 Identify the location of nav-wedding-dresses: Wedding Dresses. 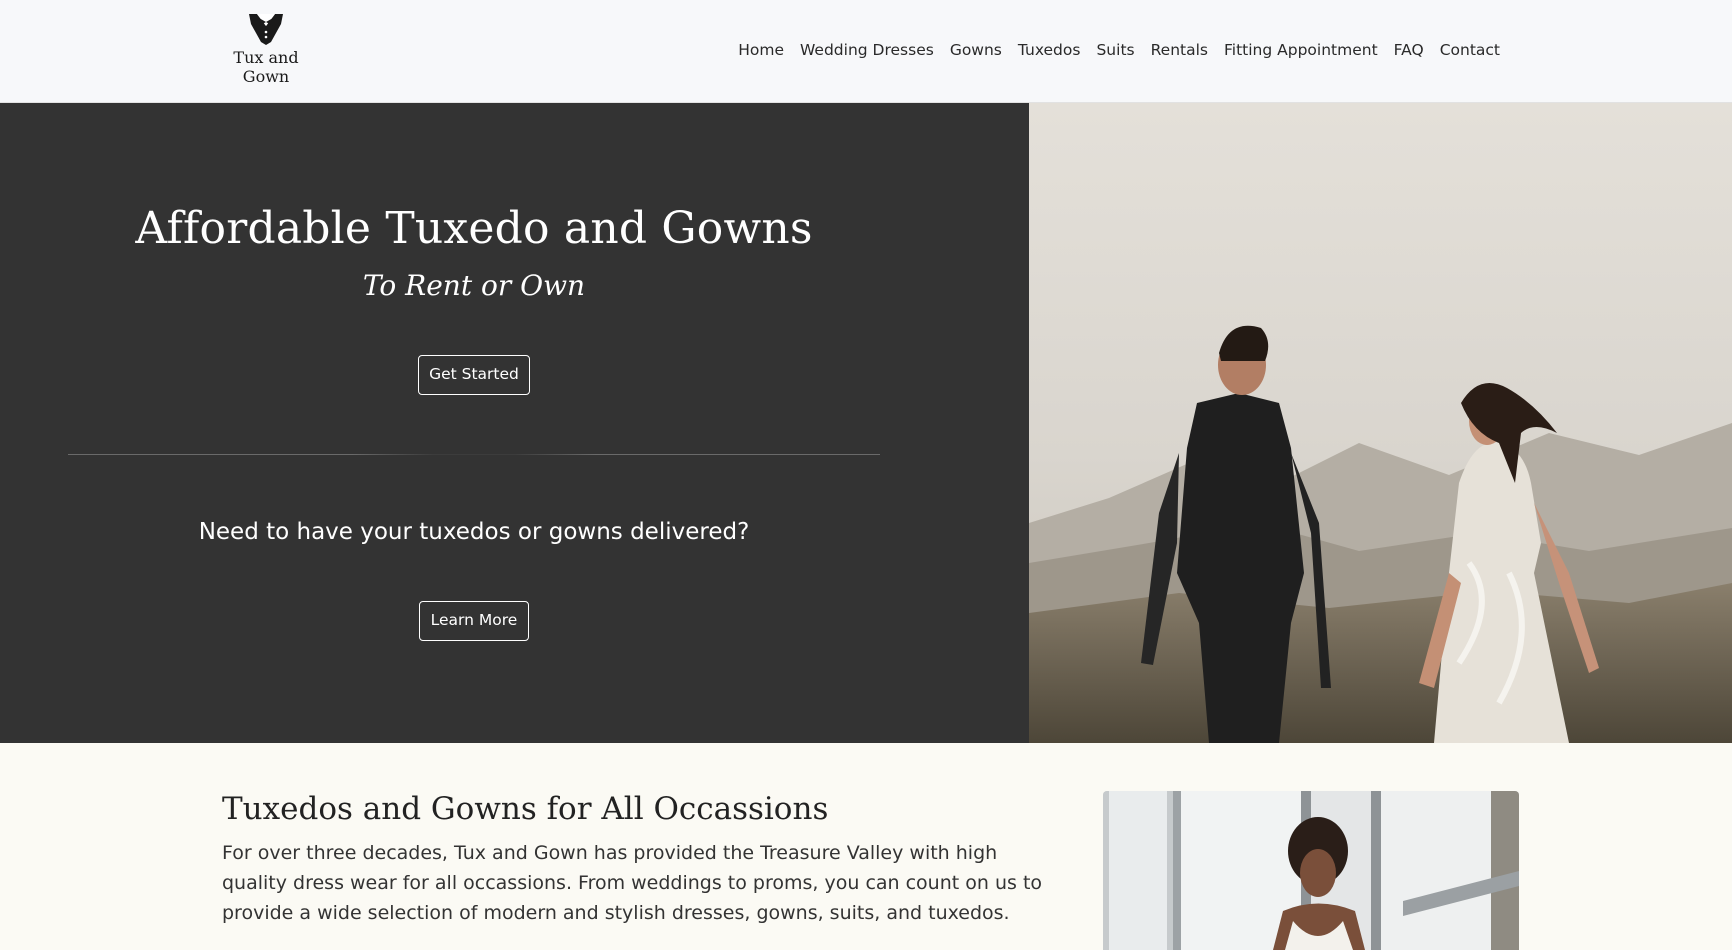
(867, 50).